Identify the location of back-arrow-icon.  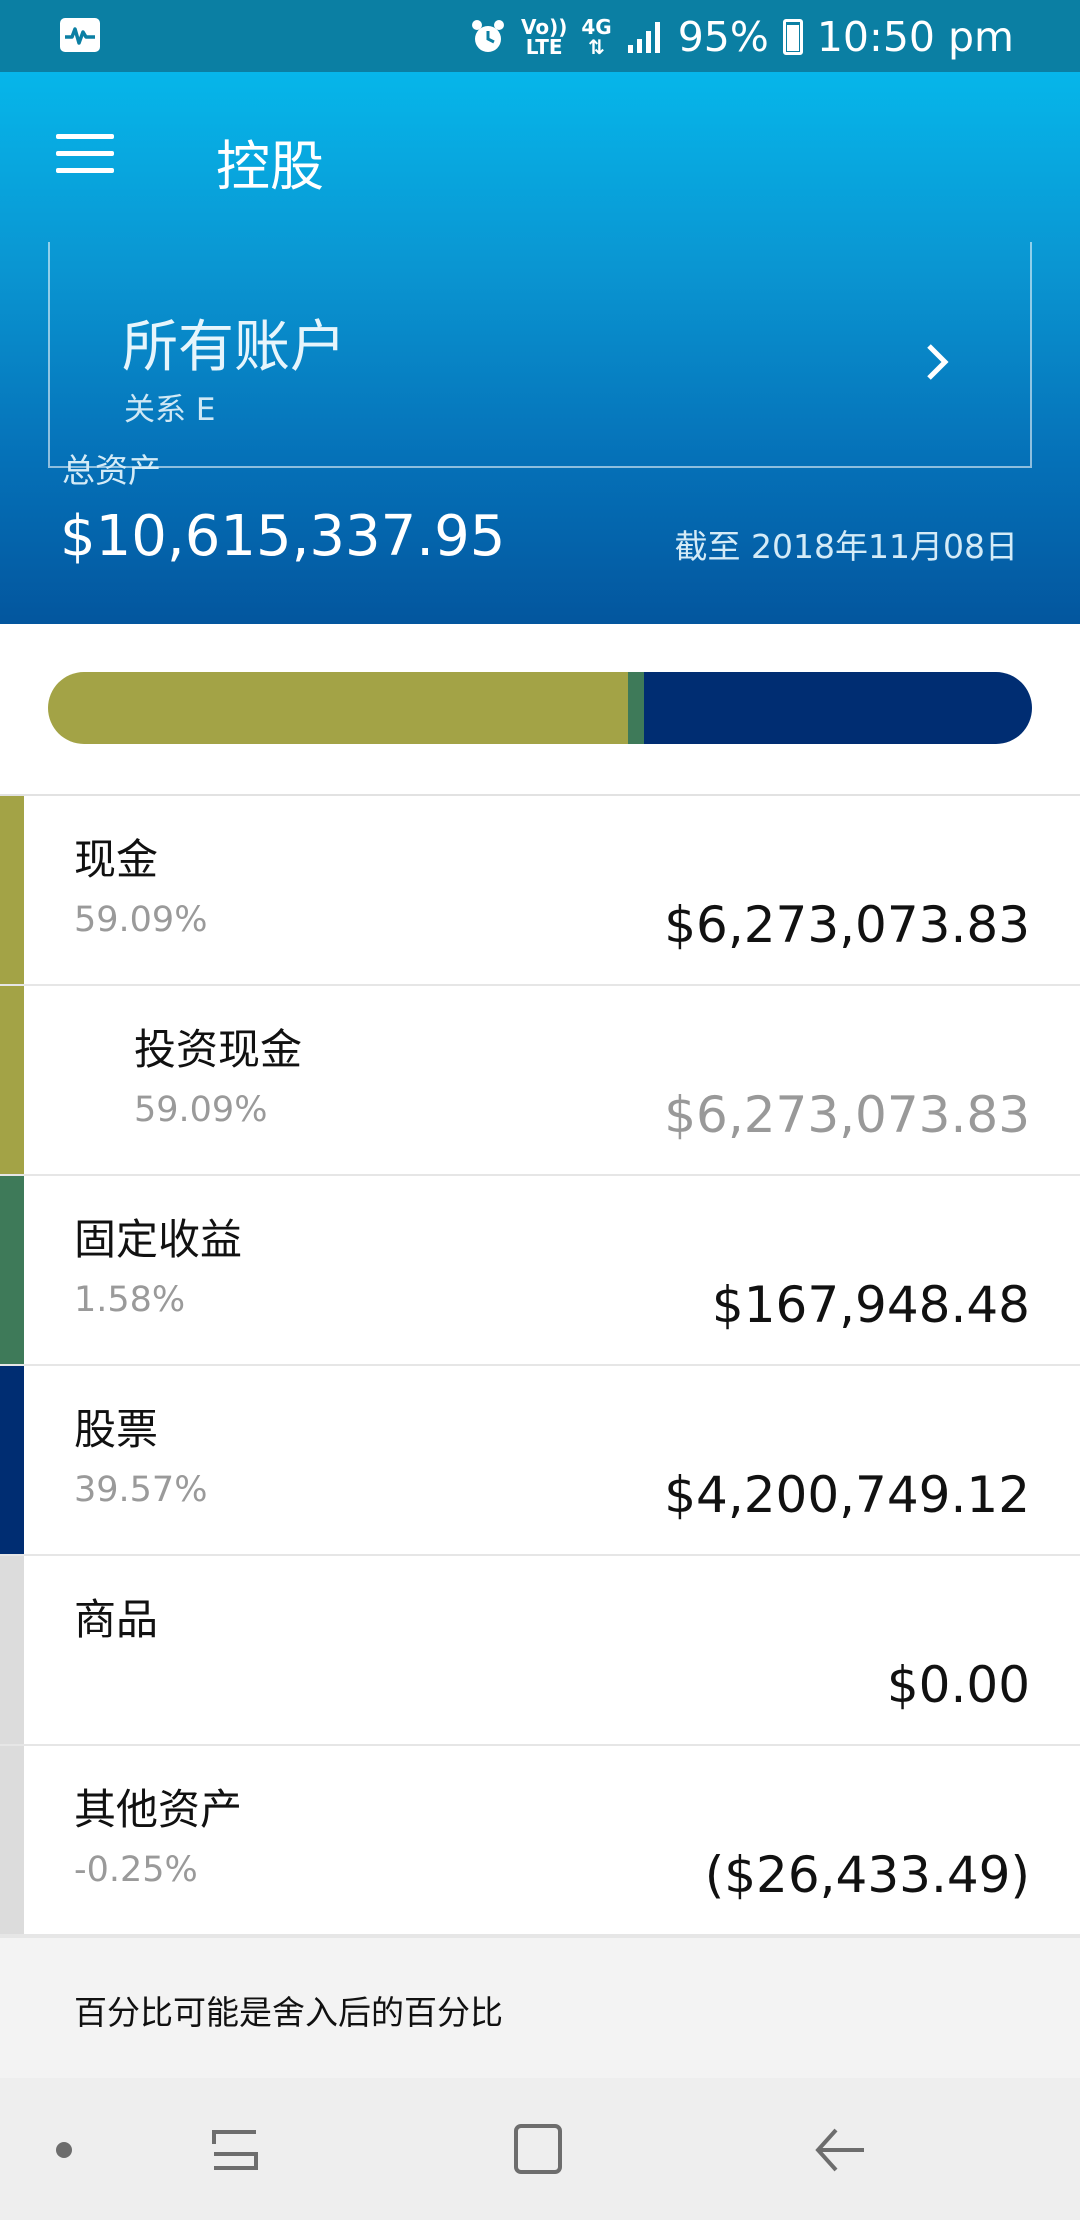
(840, 2150).